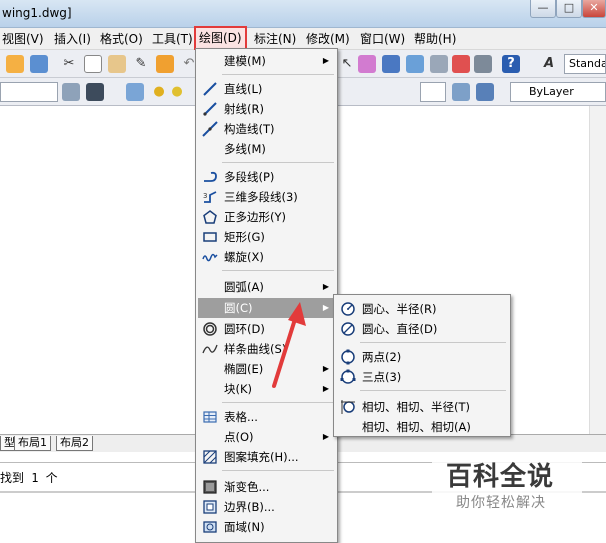  Describe the element at coordinates (266, 257) in the screenshot. I see `menu-item-helix: 螺旋(X)` at that location.